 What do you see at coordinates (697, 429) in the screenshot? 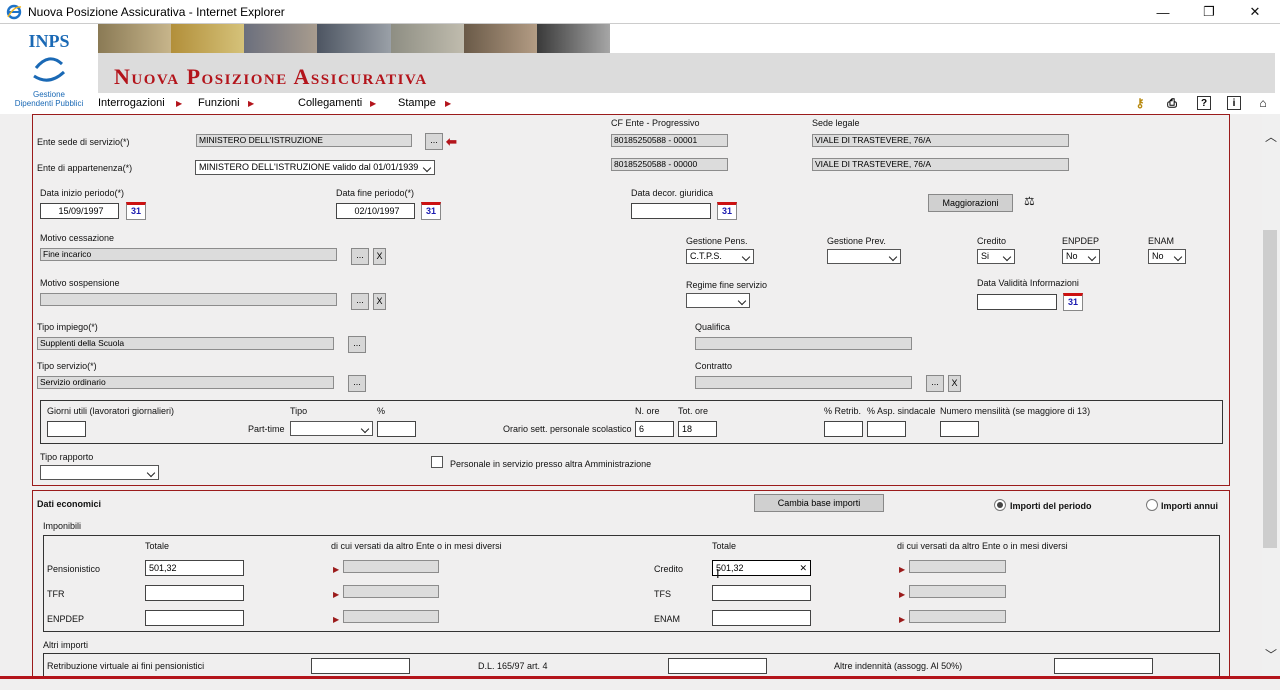
I see `tot-ore-input: 18` at bounding box center [697, 429].